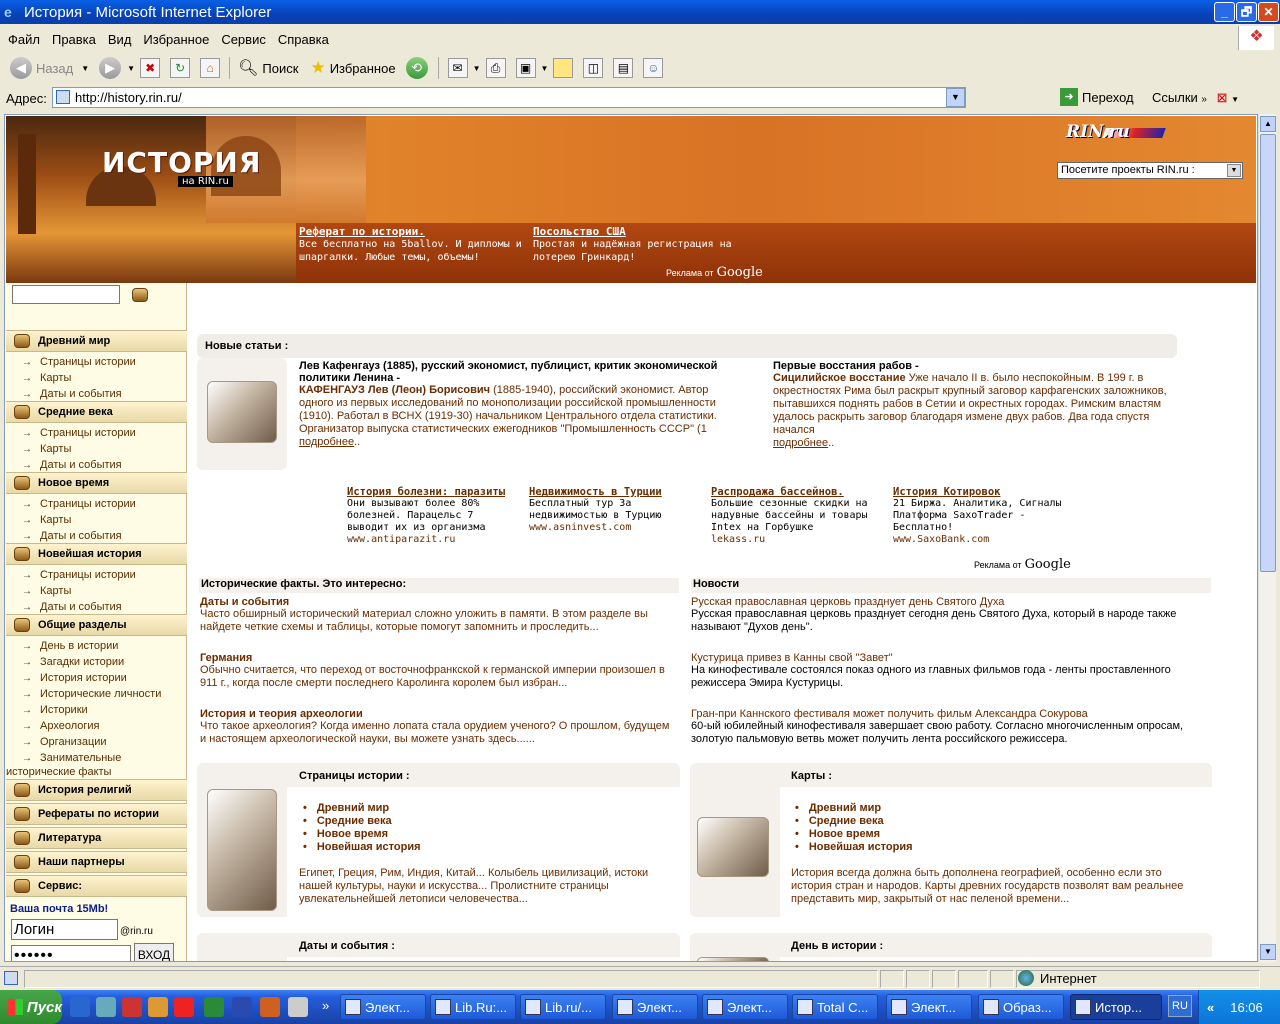 The height and width of the screenshot is (1024, 1280). What do you see at coordinates (525, 68) in the screenshot?
I see `edit-icon: ▣` at bounding box center [525, 68].